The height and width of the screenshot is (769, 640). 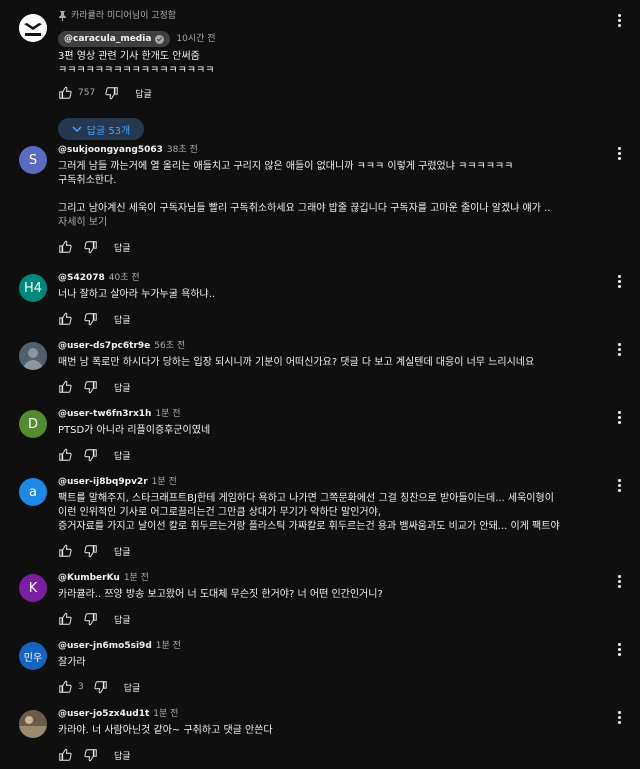 What do you see at coordinates (33, 656) in the screenshot?
I see `avatar: 민우` at bounding box center [33, 656].